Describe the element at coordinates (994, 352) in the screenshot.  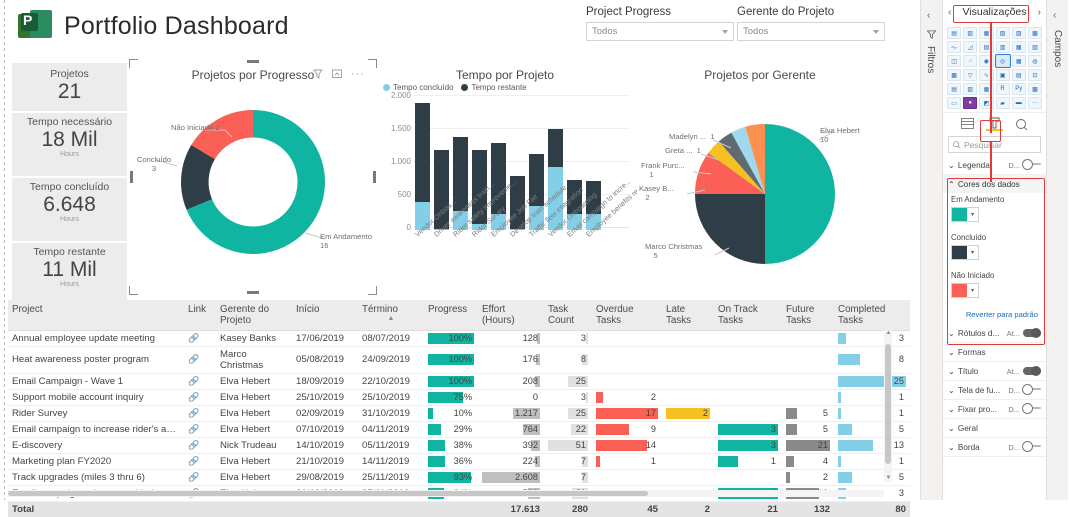
I see `format-section-formas: ⌄ Formas` at that location.